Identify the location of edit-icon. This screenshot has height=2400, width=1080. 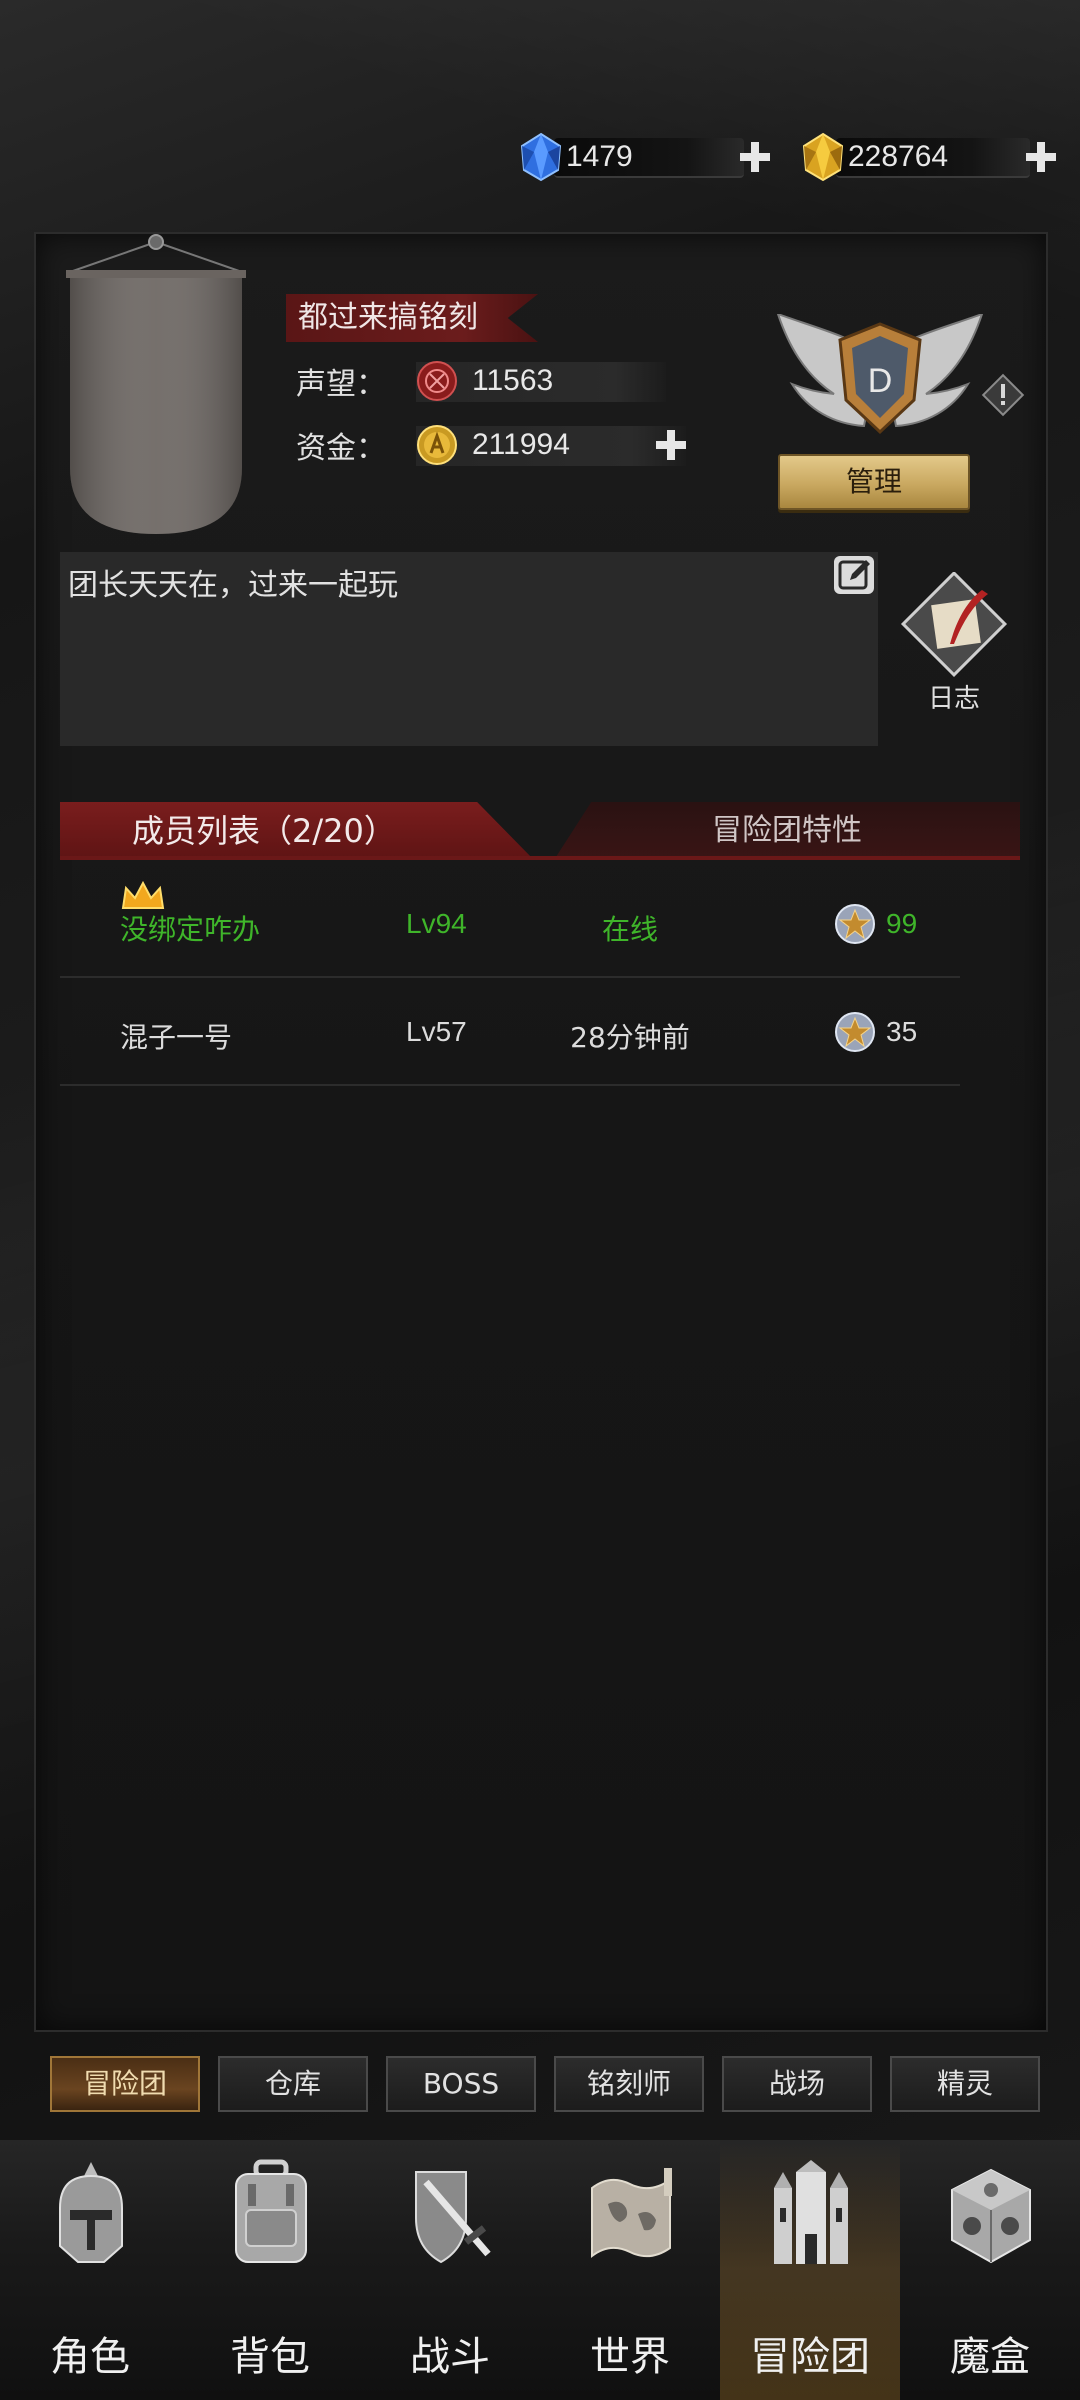
(854, 575).